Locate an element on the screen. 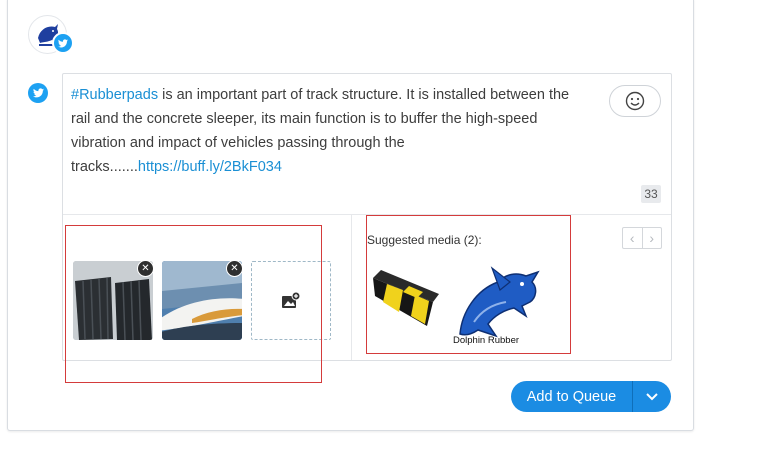 Image resolution: width=759 pixels, height=471 pixels. add-to-queue-split-button: Add to Queue is located at coordinates (591, 396).